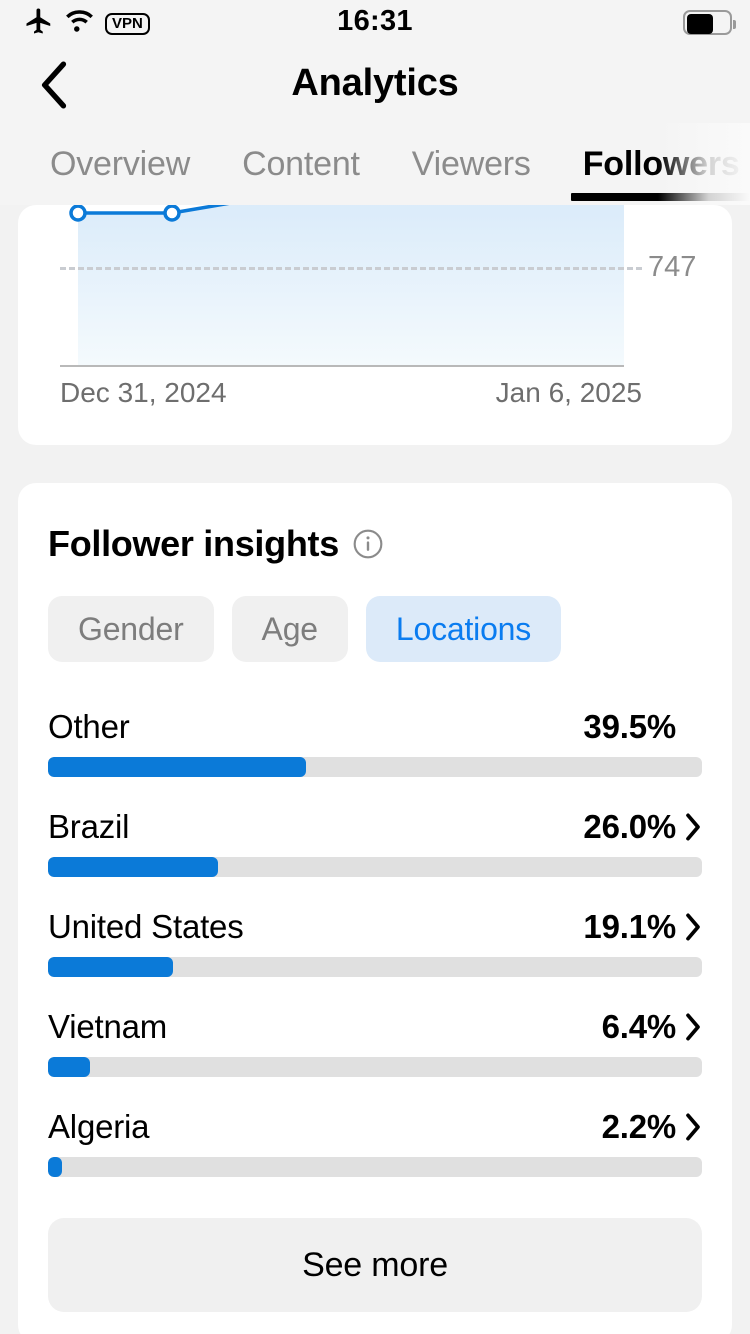  I want to click on list-item: United States 19.1%, so click(375, 945).